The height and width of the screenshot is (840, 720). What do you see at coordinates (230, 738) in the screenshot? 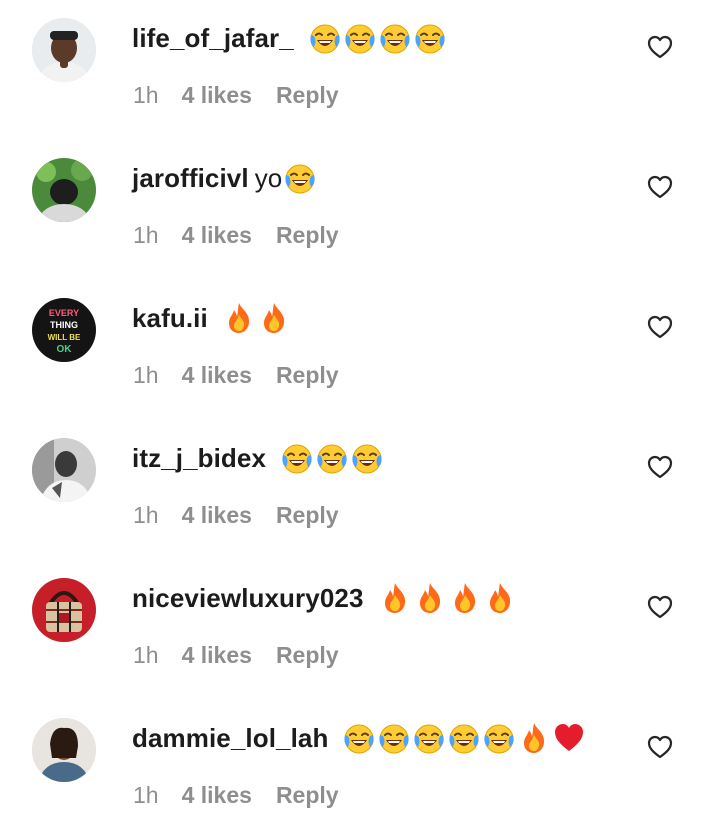
I see `username: dammie_lol_lah` at bounding box center [230, 738].